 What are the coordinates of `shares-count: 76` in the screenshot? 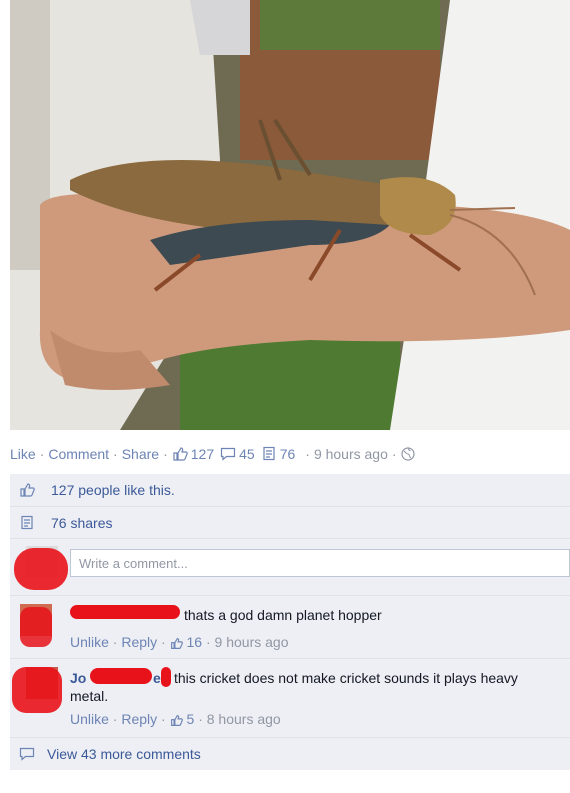 It's located at (288, 454).